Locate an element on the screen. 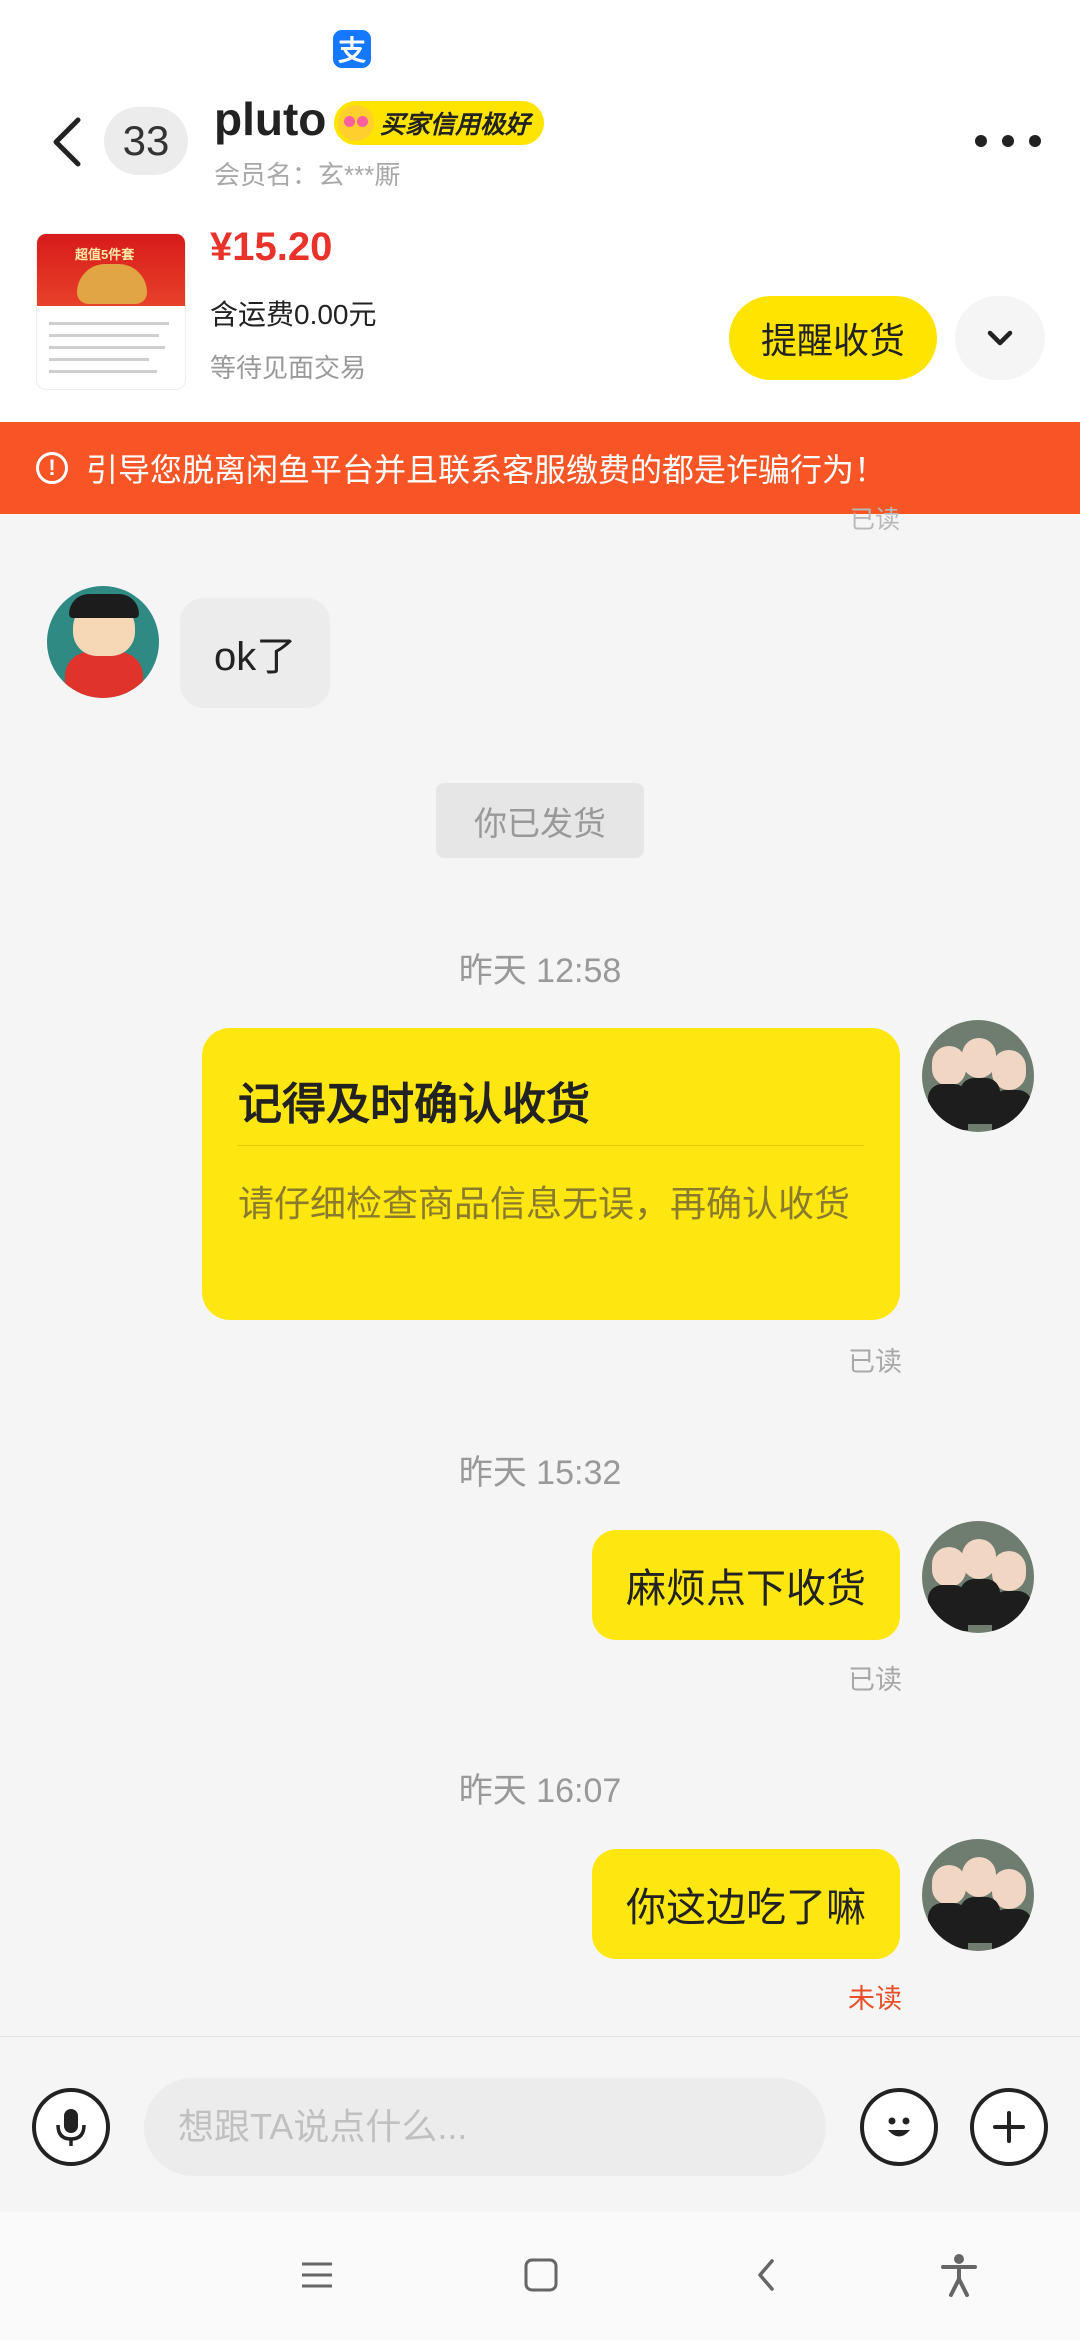 This screenshot has width=1080, height=2340. emoji-icon is located at coordinates (899, 2127).